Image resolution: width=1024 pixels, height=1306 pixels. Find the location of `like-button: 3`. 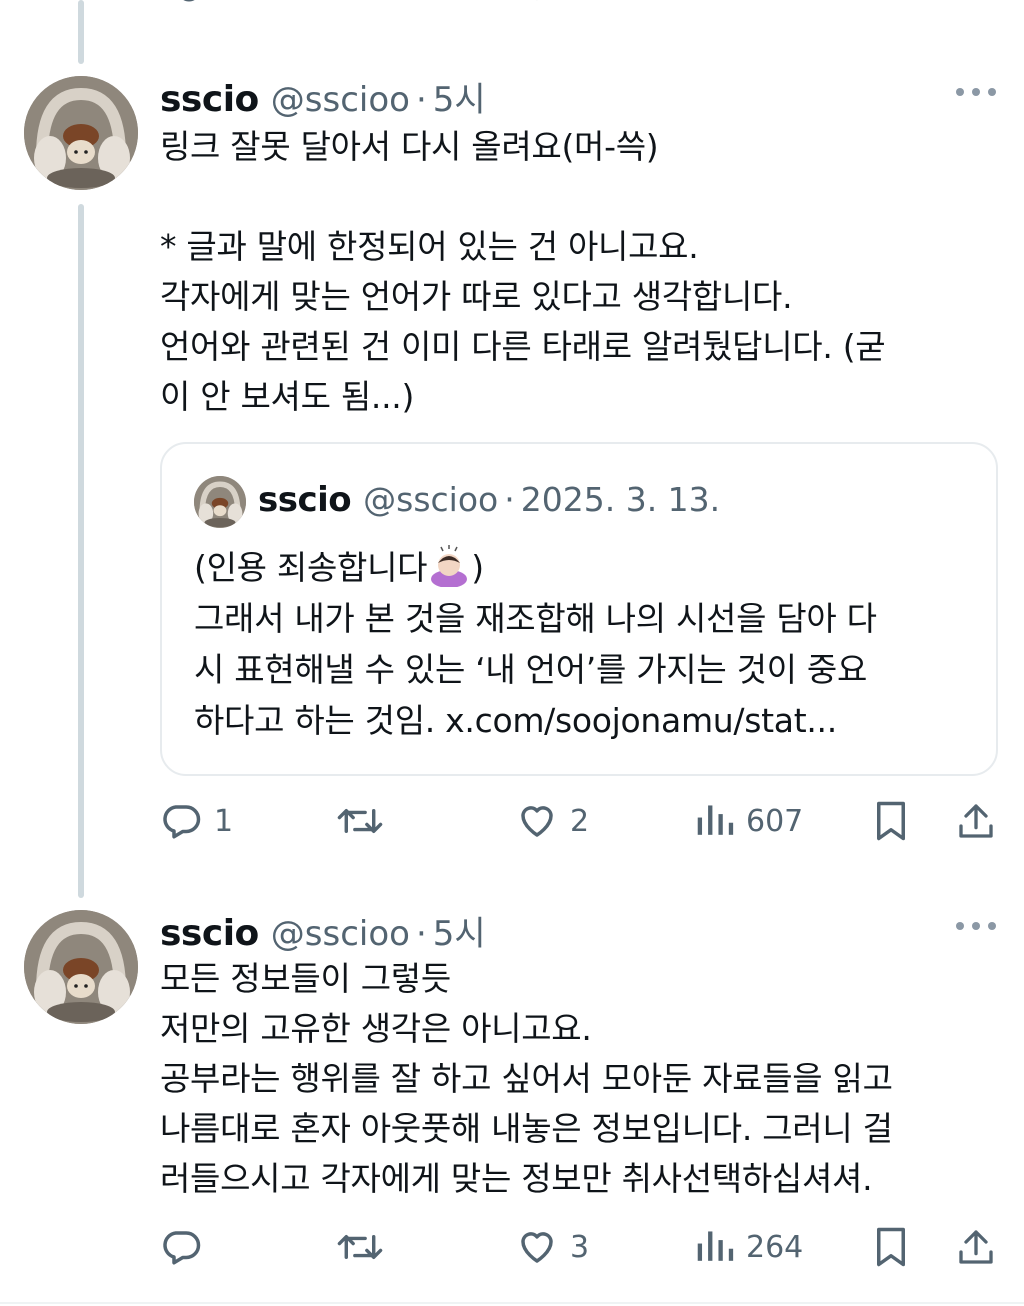

like-button: 3 is located at coordinates (552, 1247).